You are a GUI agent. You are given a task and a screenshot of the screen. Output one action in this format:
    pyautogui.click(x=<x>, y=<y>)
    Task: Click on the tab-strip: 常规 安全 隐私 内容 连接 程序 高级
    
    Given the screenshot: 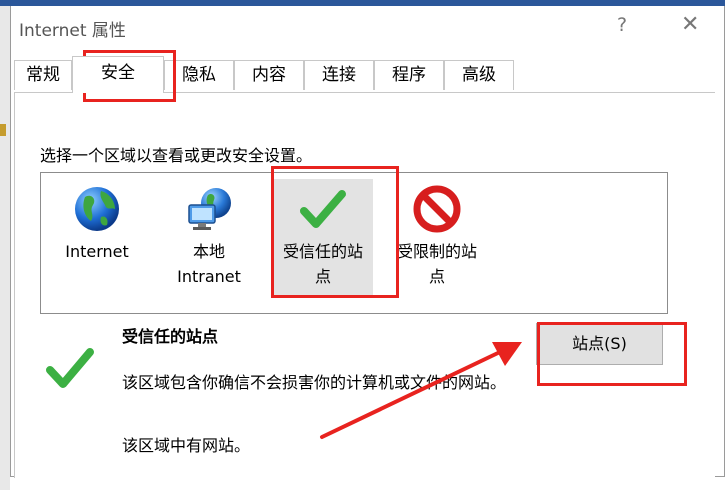 What is the action you would take?
    pyautogui.click(x=364, y=74)
    